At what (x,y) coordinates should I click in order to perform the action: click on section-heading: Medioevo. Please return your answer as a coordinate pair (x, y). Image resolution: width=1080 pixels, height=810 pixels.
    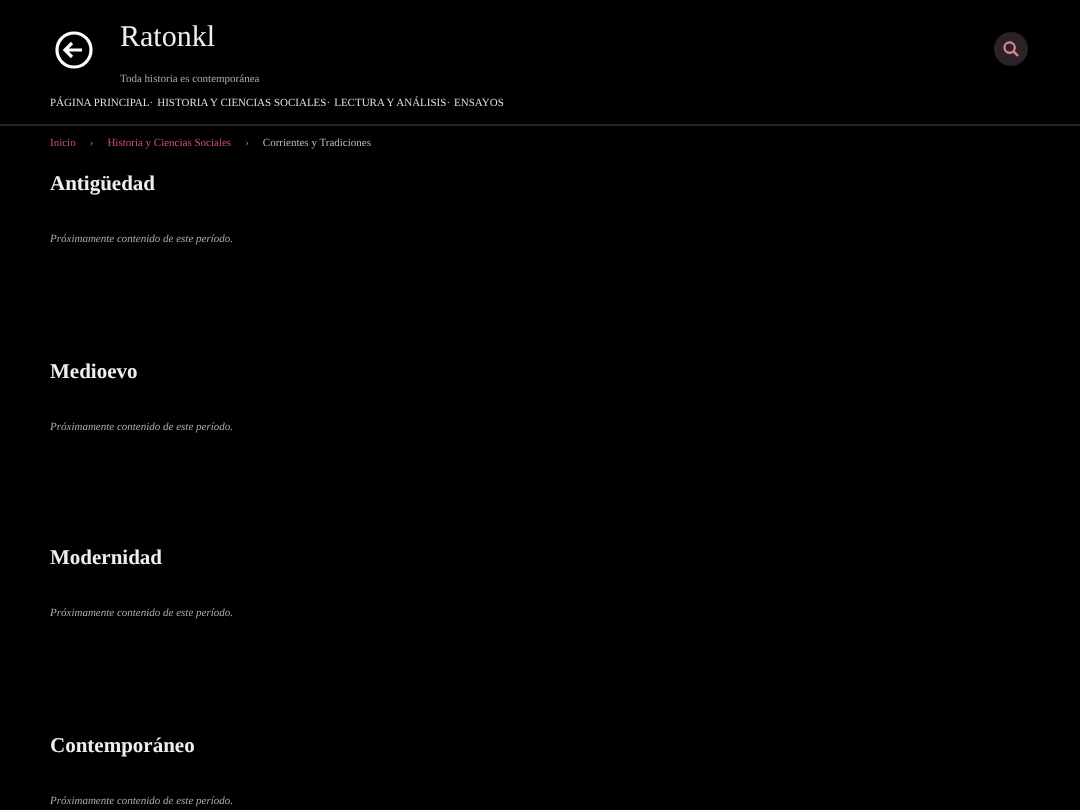
    Looking at the image, I should click on (95, 373).